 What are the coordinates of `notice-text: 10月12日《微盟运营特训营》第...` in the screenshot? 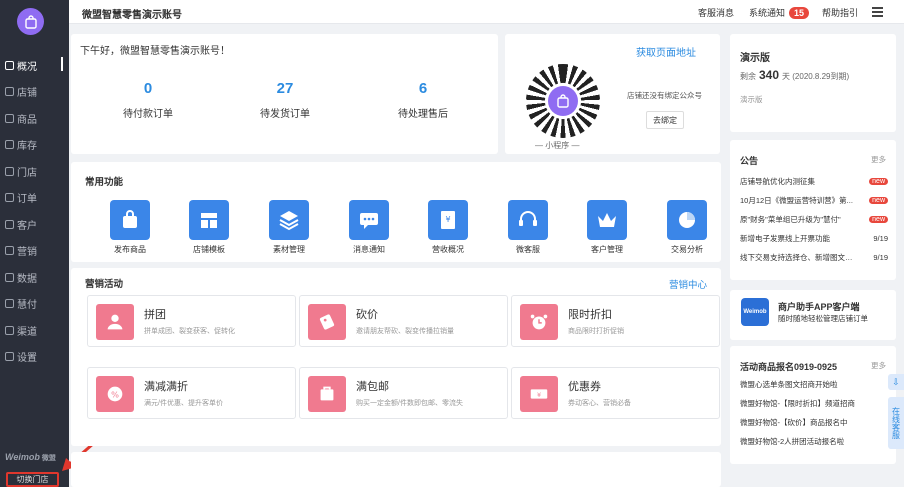 It's located at (796, 200).